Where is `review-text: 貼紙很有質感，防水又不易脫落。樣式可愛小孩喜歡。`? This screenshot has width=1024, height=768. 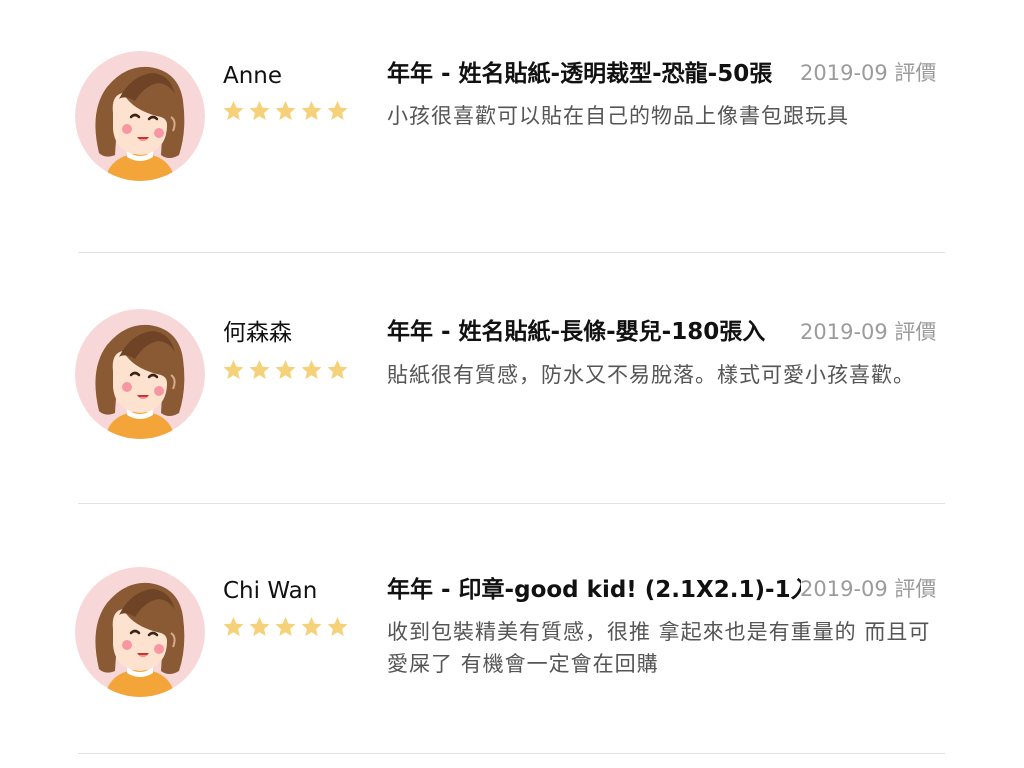 review-text: 貼紙很有質感，防水又不易脫落。樣式可愛小孩喜歡。 is located at coordinates (651, 375).